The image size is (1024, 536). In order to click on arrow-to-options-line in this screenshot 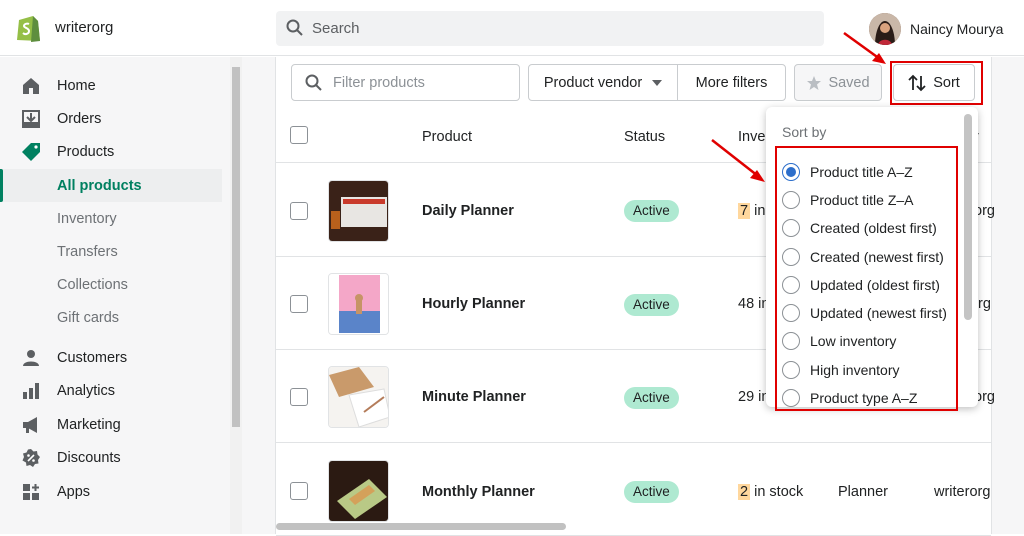, I will do `click(735, 158)`.